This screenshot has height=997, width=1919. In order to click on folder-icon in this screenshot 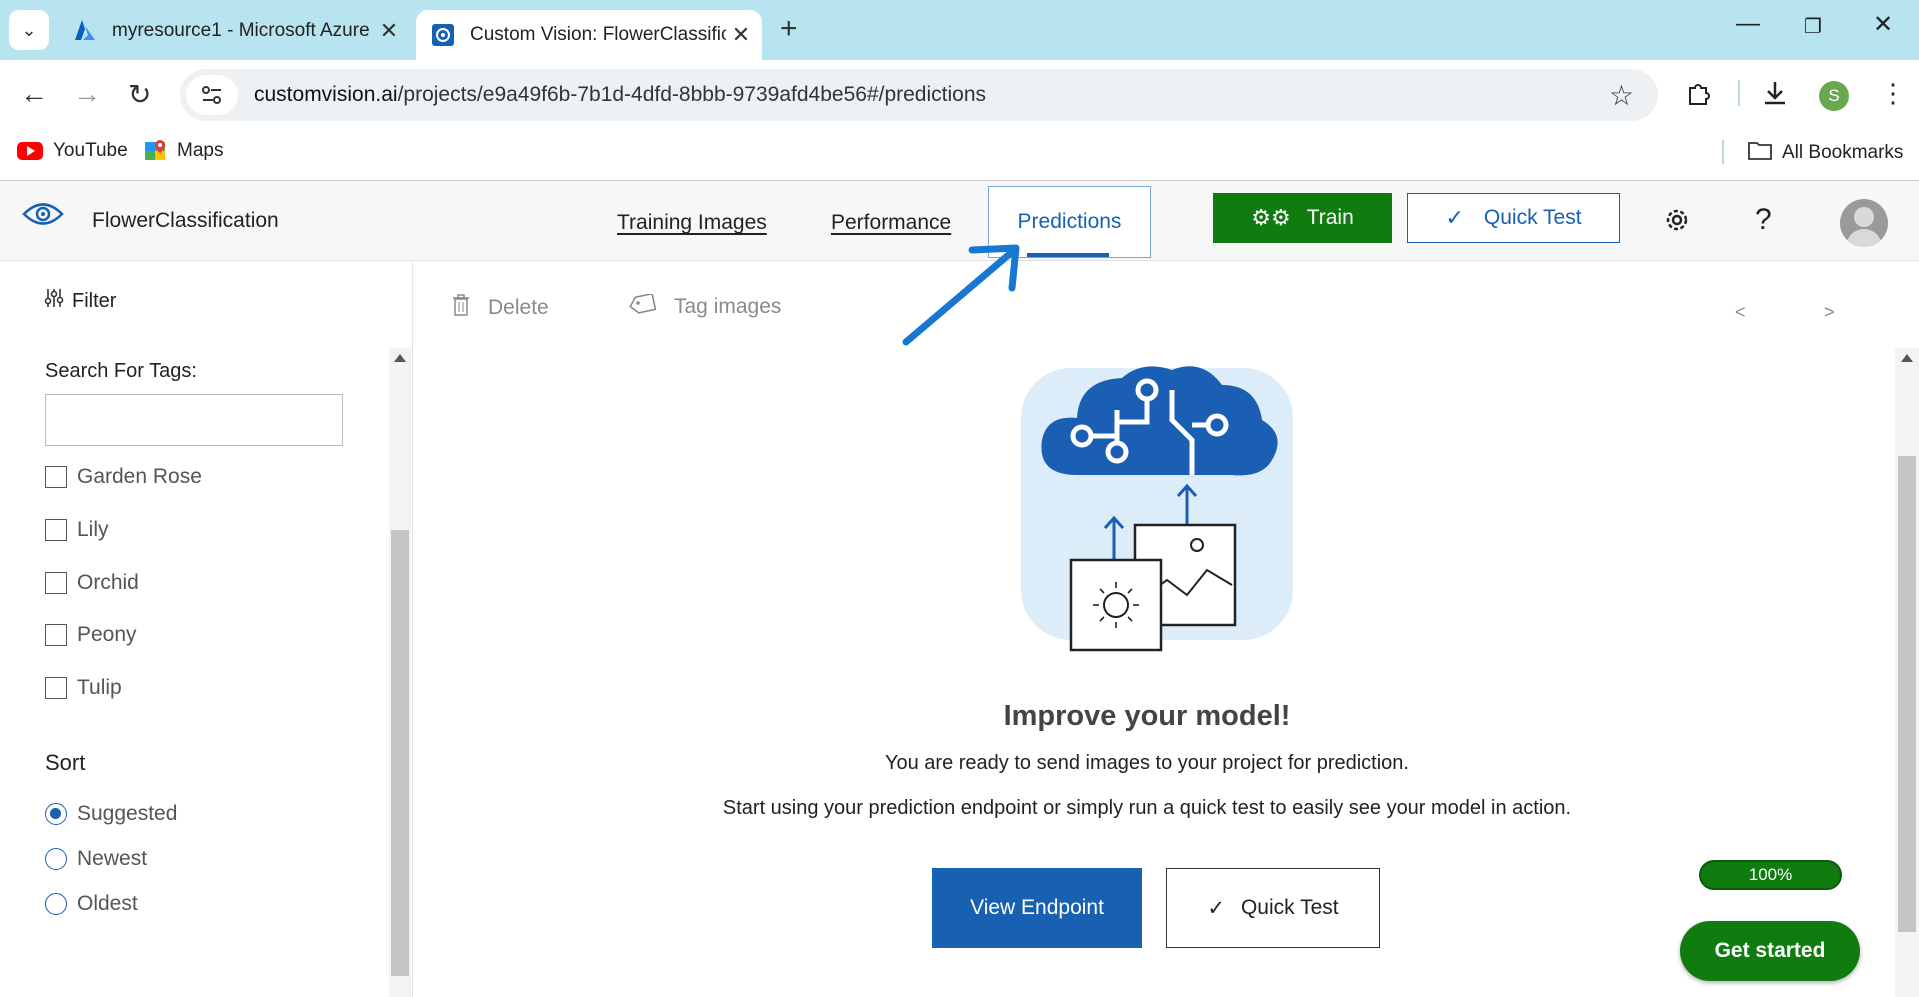, I will do `click(1760, 153)`.